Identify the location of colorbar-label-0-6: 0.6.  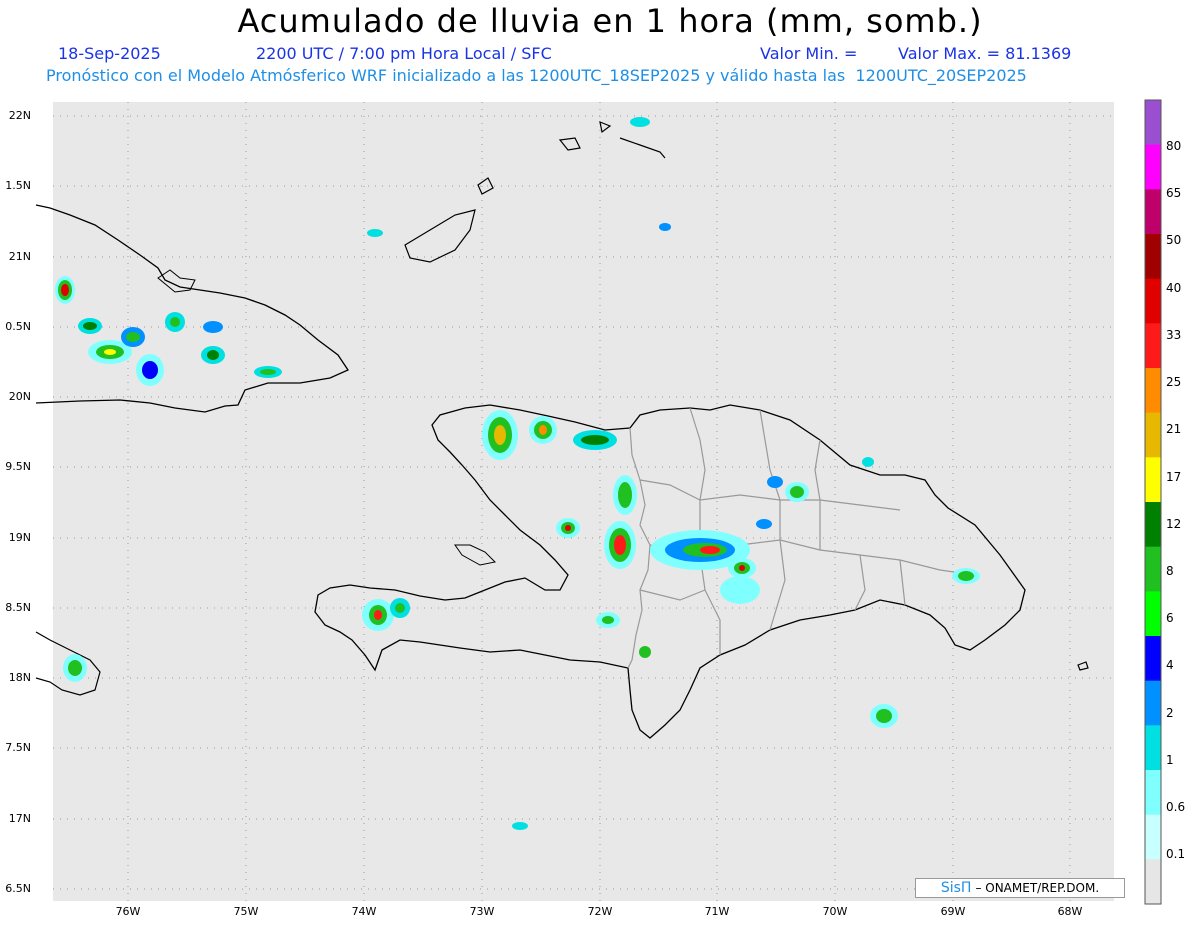
(1176, 807).